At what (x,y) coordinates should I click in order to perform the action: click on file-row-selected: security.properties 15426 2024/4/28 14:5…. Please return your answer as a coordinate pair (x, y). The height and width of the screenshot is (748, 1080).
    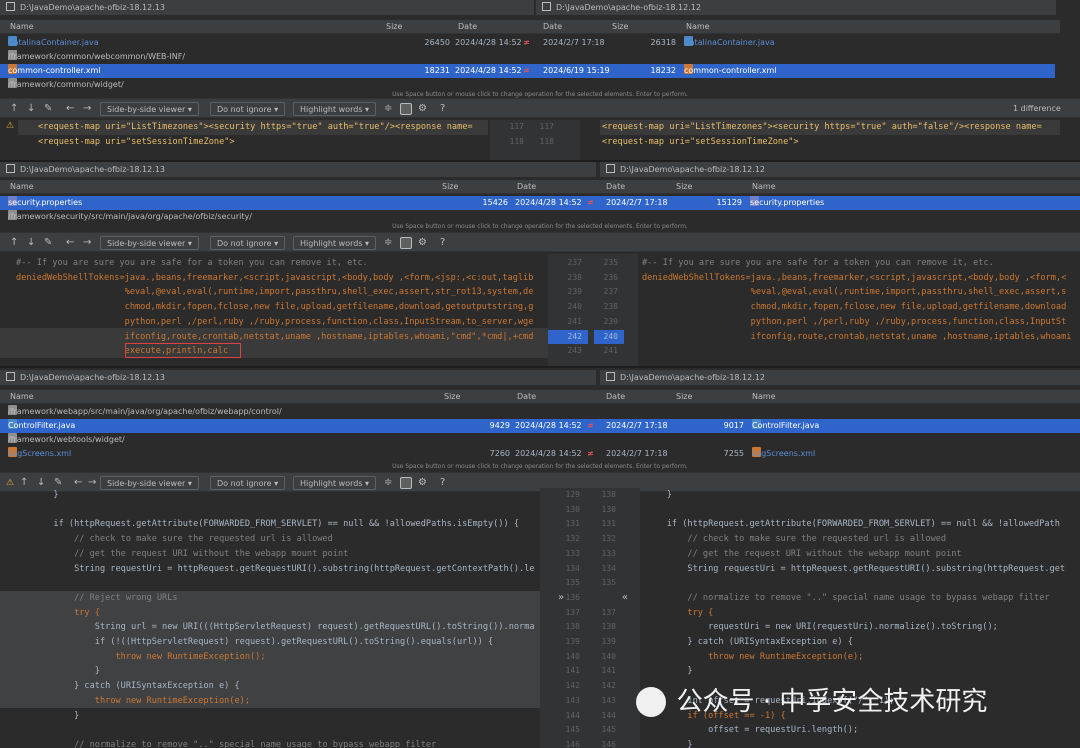
    Looking at the image, I should click on (540, 203).